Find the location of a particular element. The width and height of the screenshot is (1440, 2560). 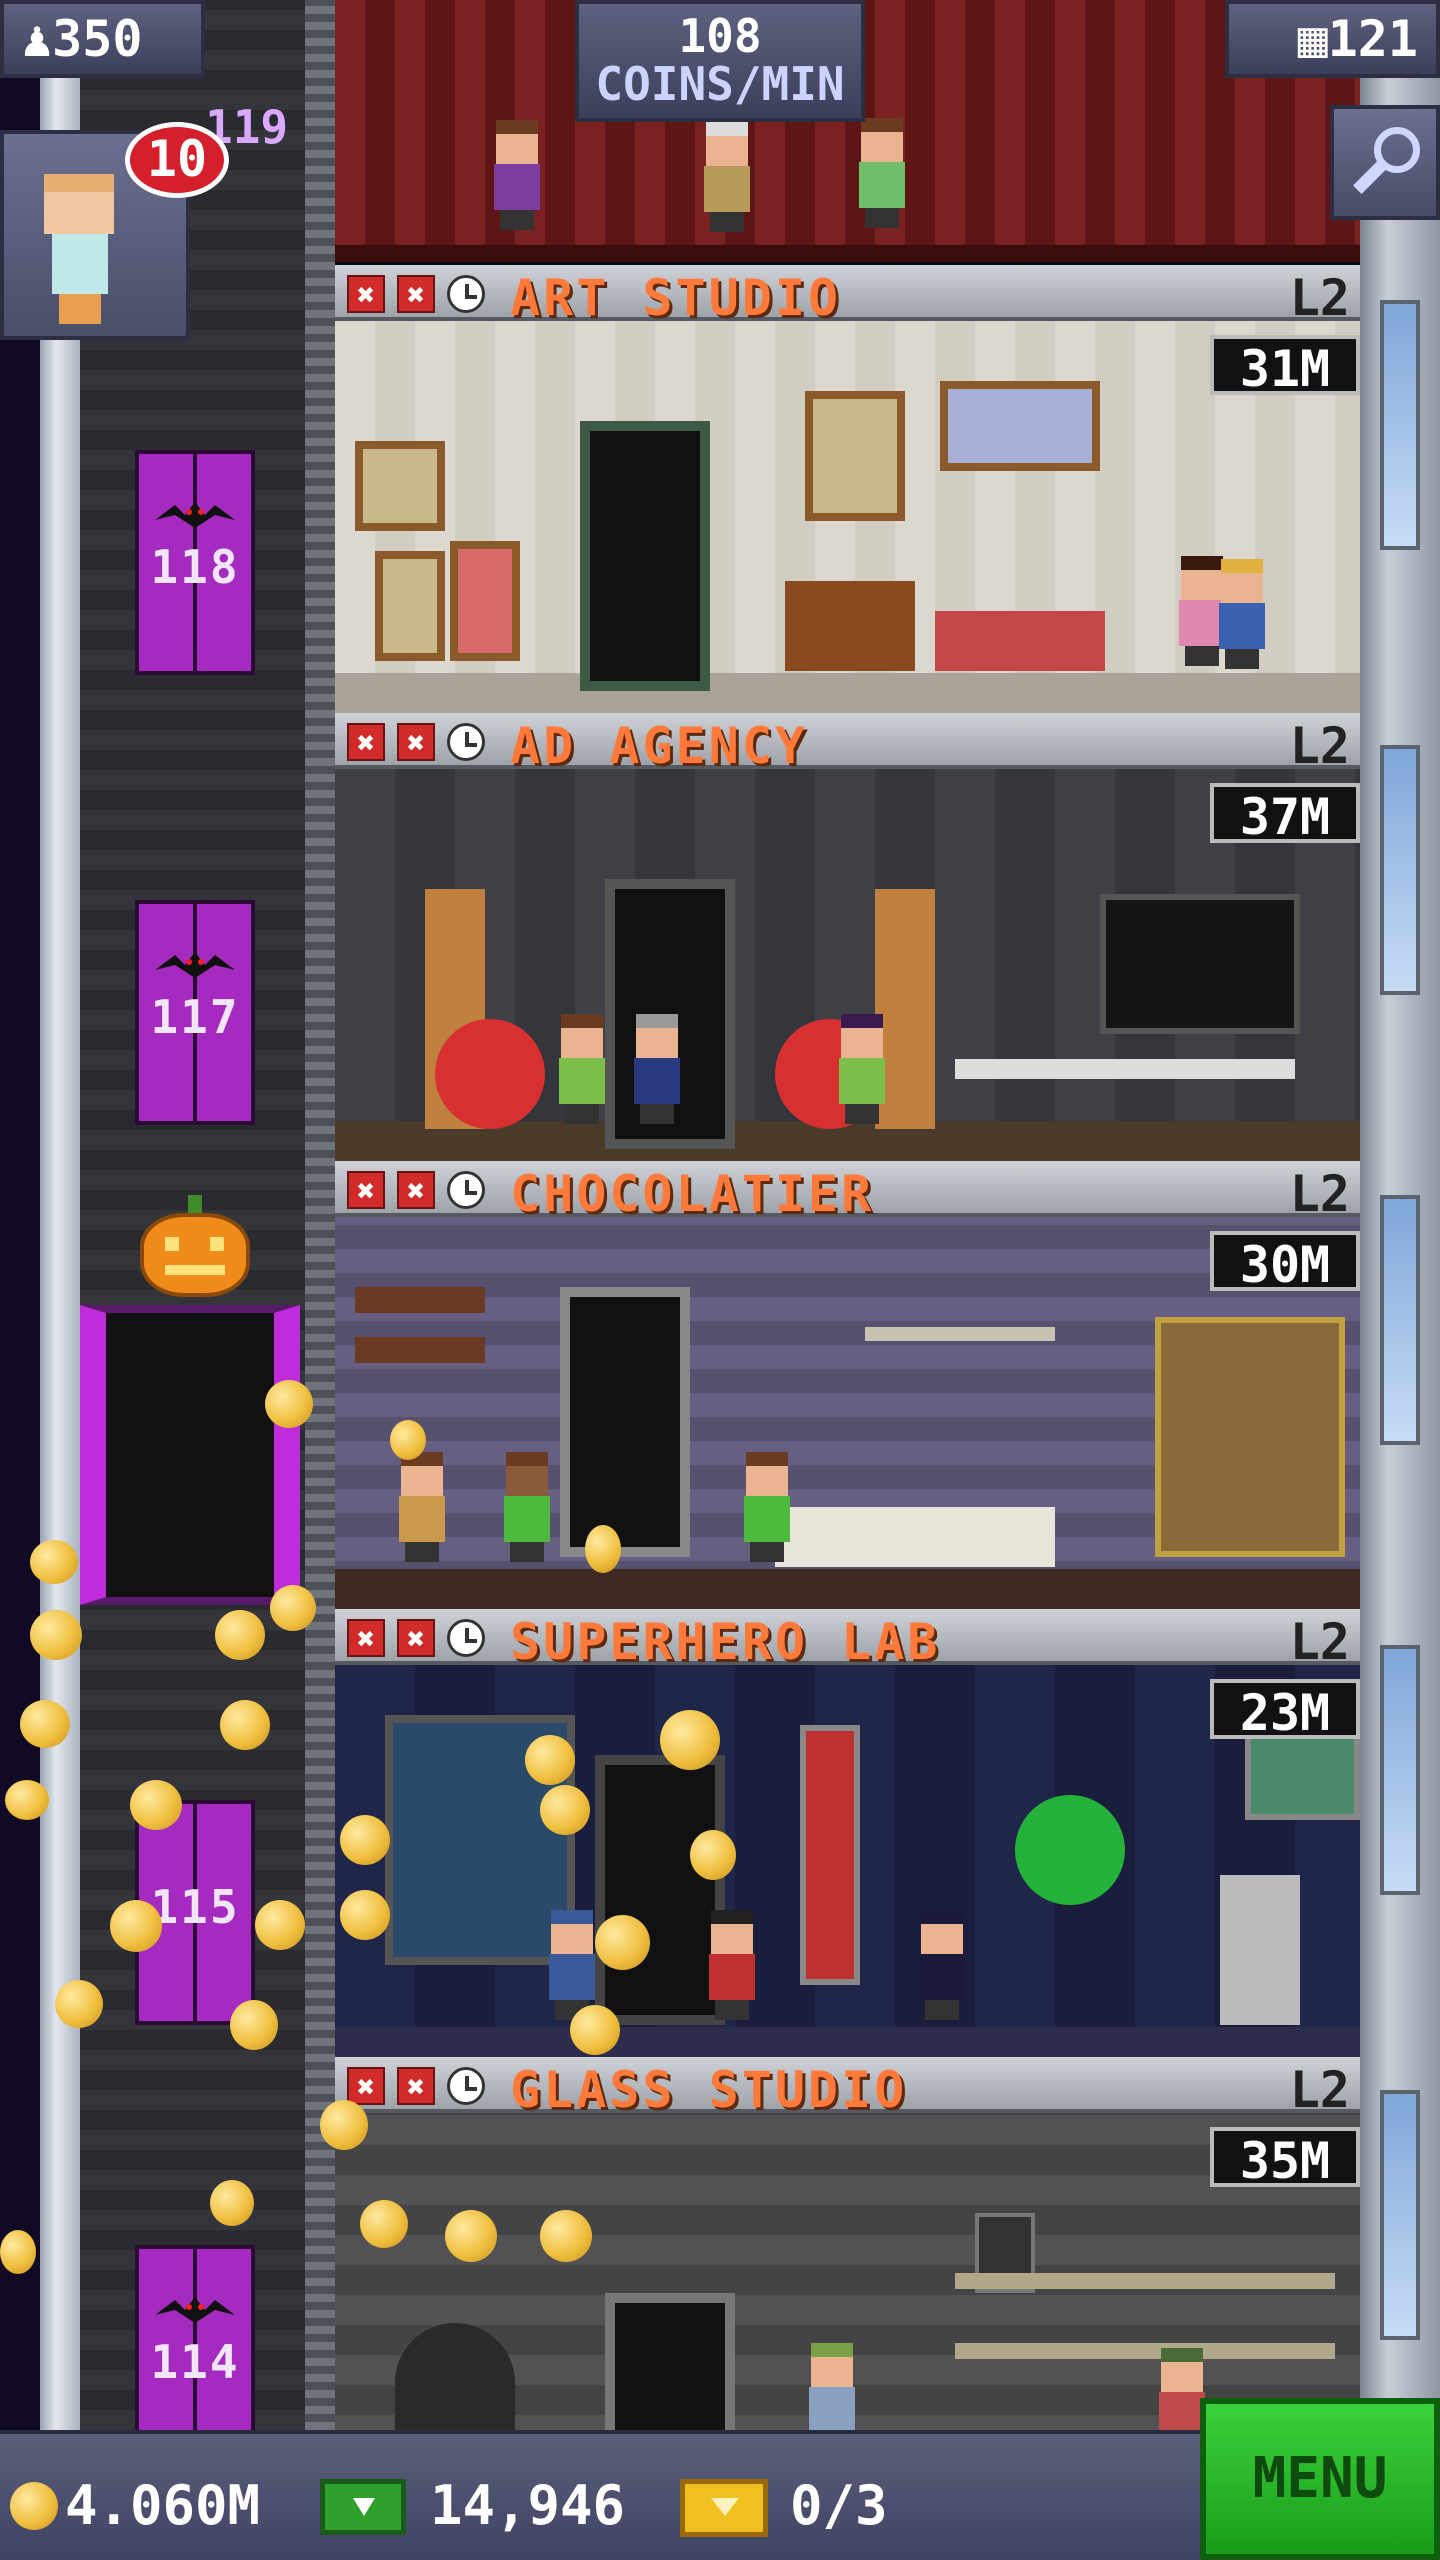

floor-counter: ▦121 is located at coordinates (1332, 39).